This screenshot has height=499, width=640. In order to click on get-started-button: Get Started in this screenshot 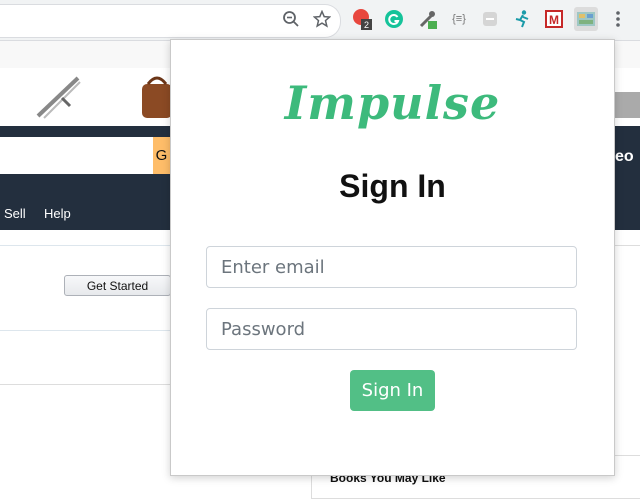, I will do `click(117, 285)`.